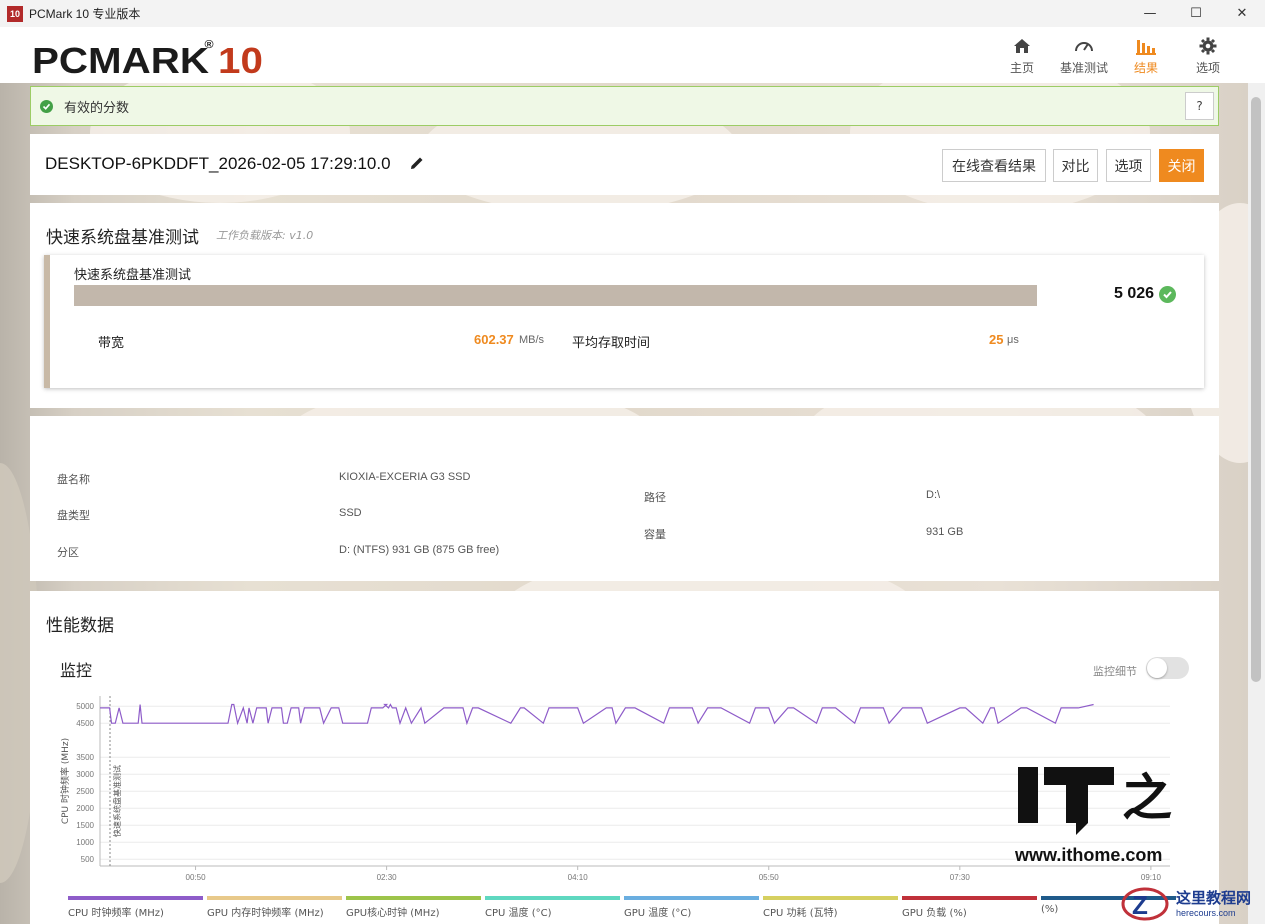 Image resolution: width=1265 pixels, height=924 pixels. Describe the element at coordinates (265, 235) in the screenshot. I see `workload-version: 工作负载版本: v1.0` at that location.